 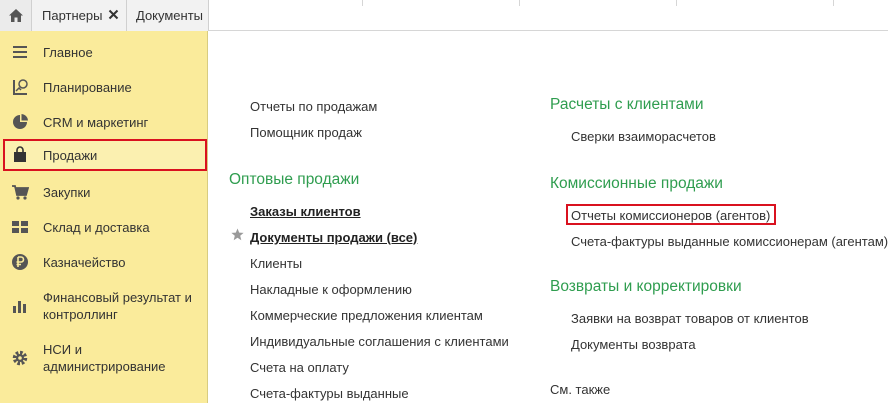 I want to click on sidebar-item-label: Финансовый результат и контроллинг, so click(x=117, y=306).